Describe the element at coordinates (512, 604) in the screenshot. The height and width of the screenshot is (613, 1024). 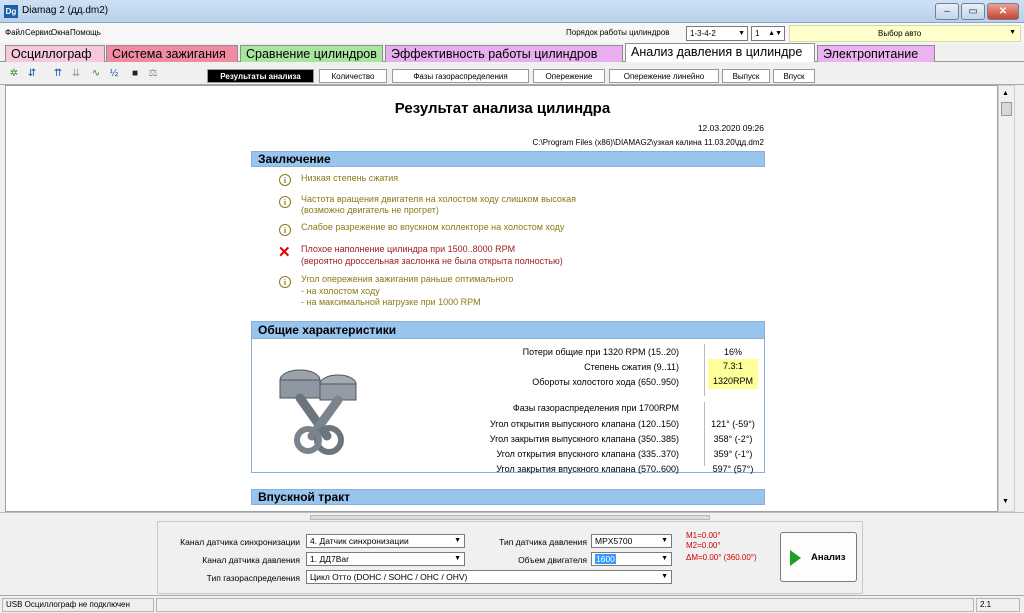
I see `status-bar: USB Осциллограф не подключен 2.1` at that location.